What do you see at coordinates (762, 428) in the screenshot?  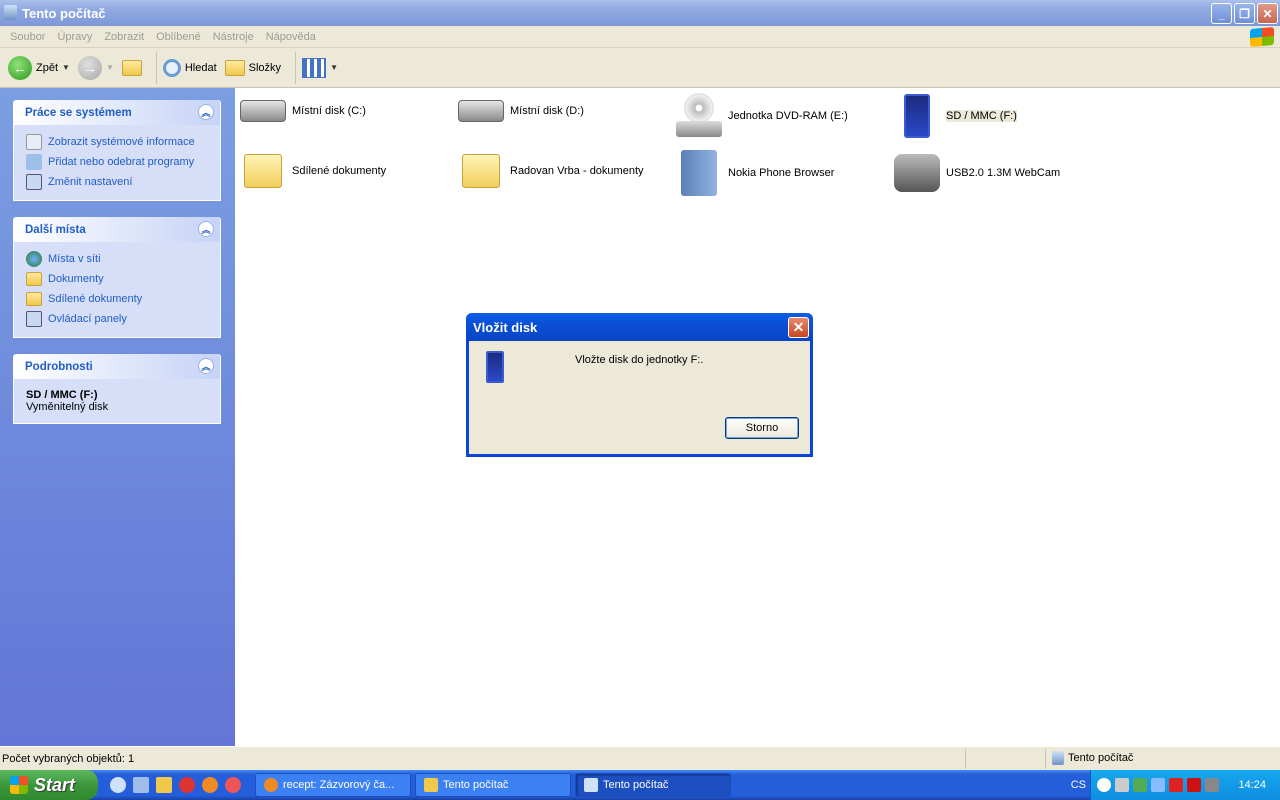 I see `cancel-button: Storno` at bounding box center [762, 428].